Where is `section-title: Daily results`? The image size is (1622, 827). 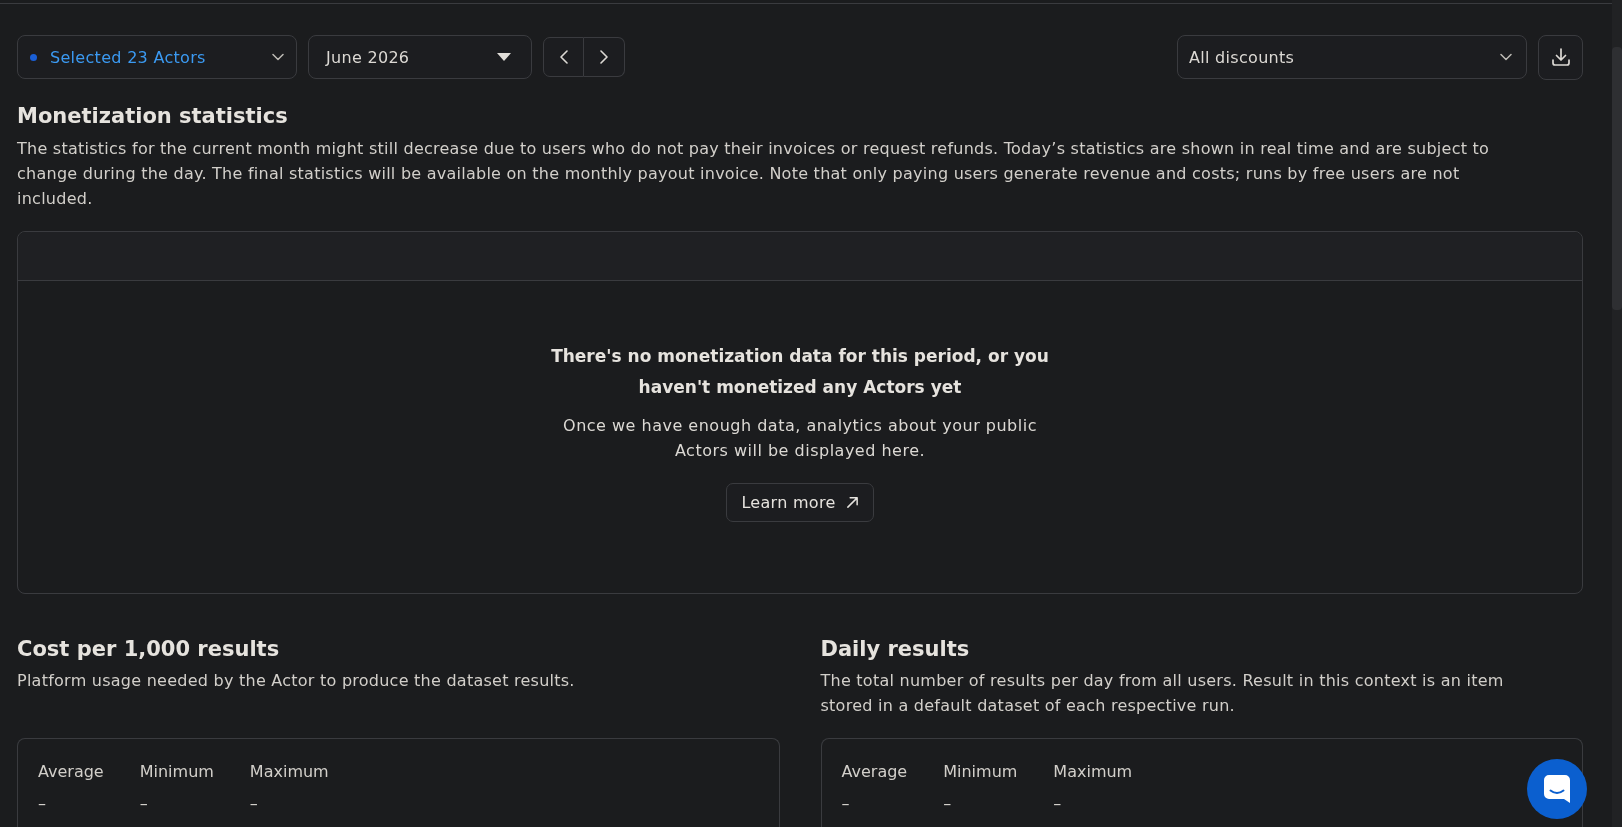 section-title: Daily results is located at coordinates (895, 649).